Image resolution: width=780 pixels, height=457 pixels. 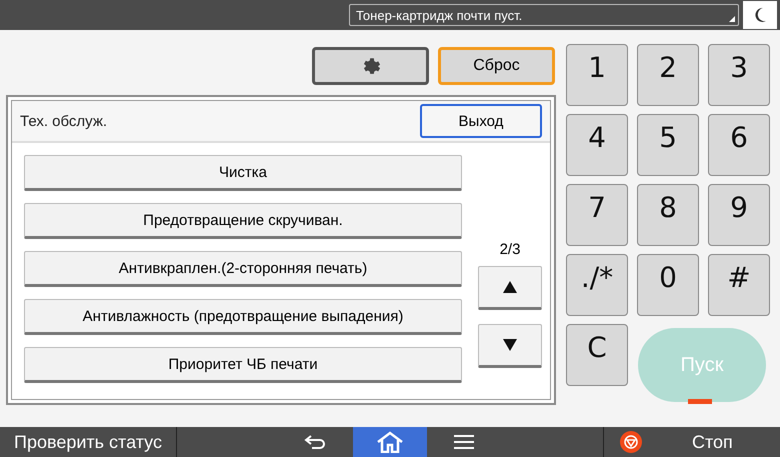 I want to click on moon-icon, so click(x=760, y=15).